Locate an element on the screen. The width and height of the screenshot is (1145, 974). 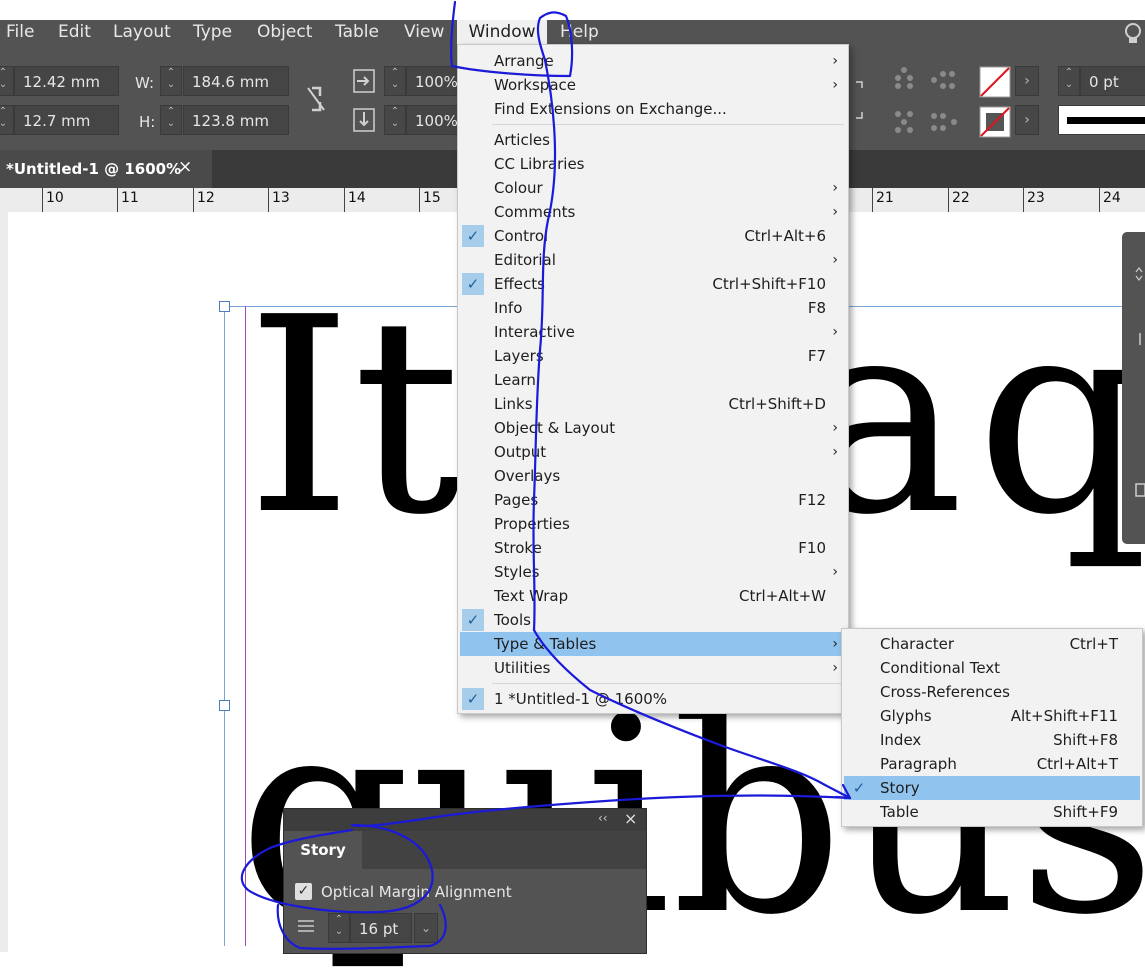
menu-item-articles: Articles is located at coordinates (653, 140).